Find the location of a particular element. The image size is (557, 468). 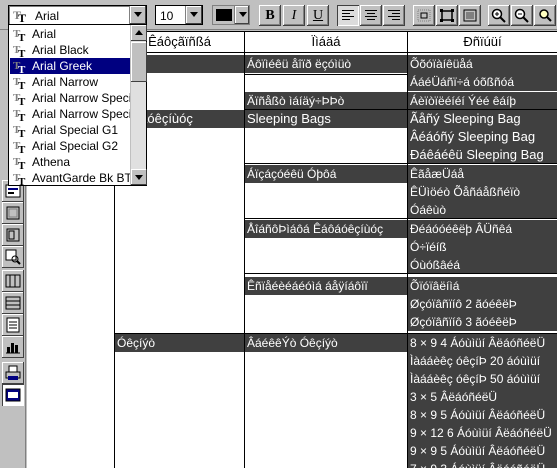

font-combo-arrow is located at coordinates (137, 15).